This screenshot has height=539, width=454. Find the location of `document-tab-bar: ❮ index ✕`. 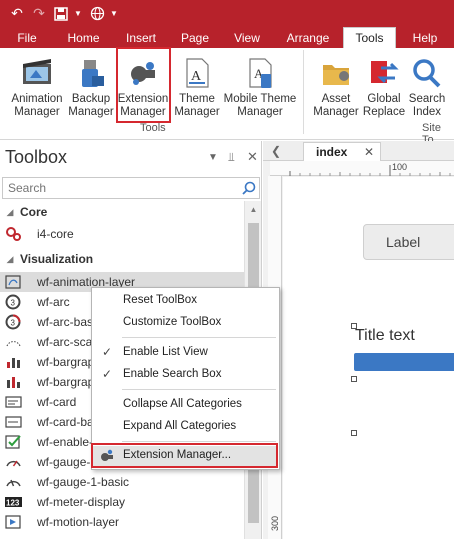

document-tab-bar: ❮ index ✕ is located at coordinates (358, 151).